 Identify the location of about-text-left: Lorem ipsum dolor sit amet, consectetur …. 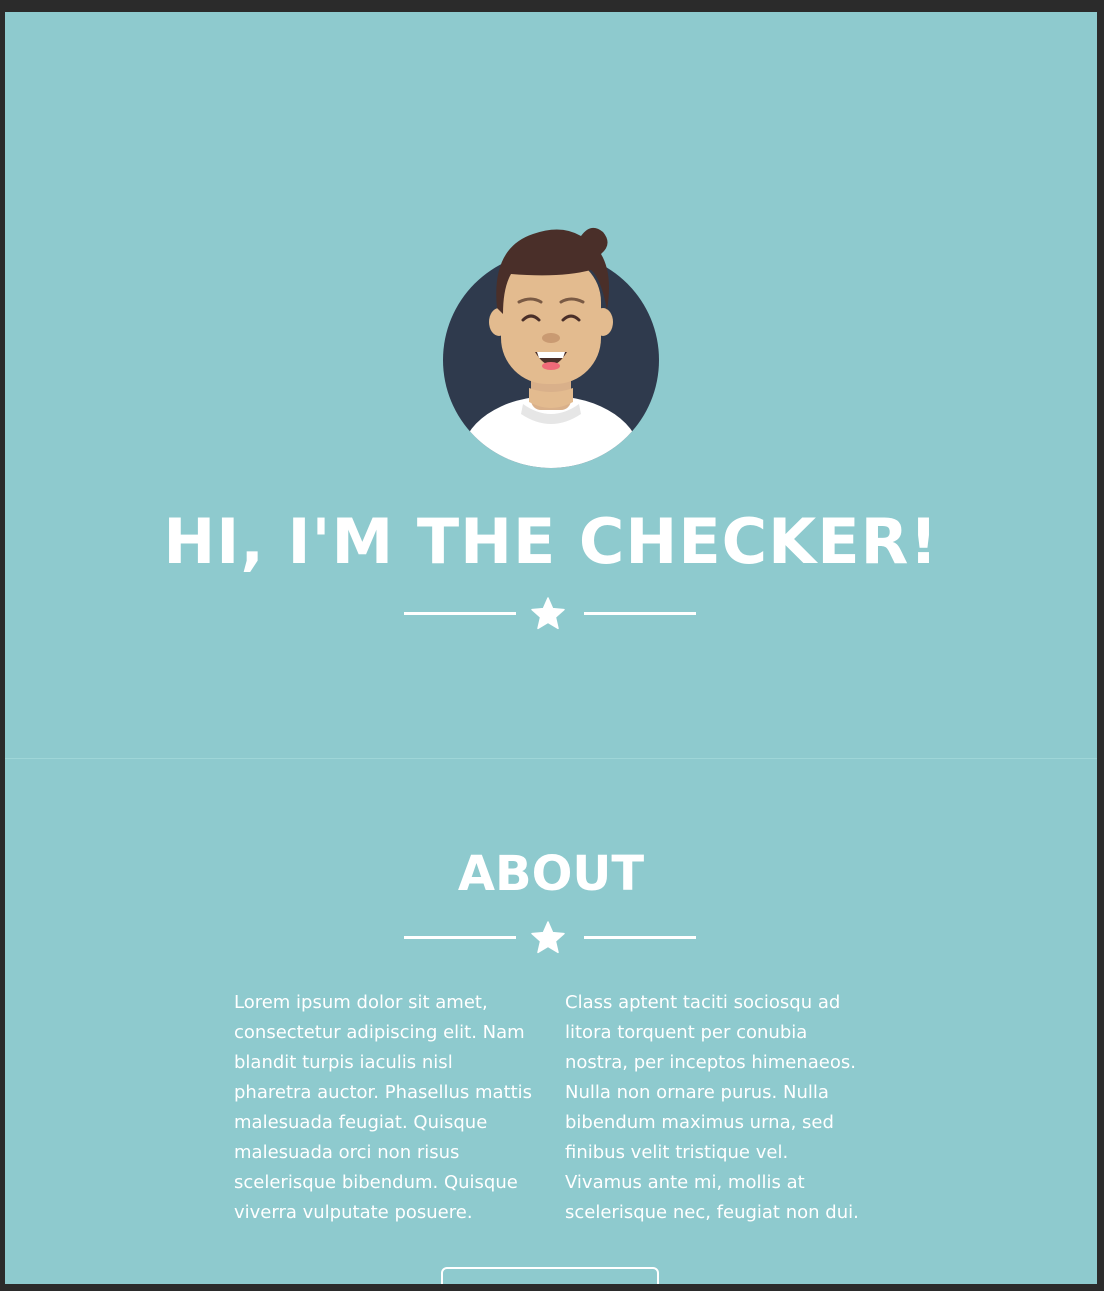
(383, 1107).